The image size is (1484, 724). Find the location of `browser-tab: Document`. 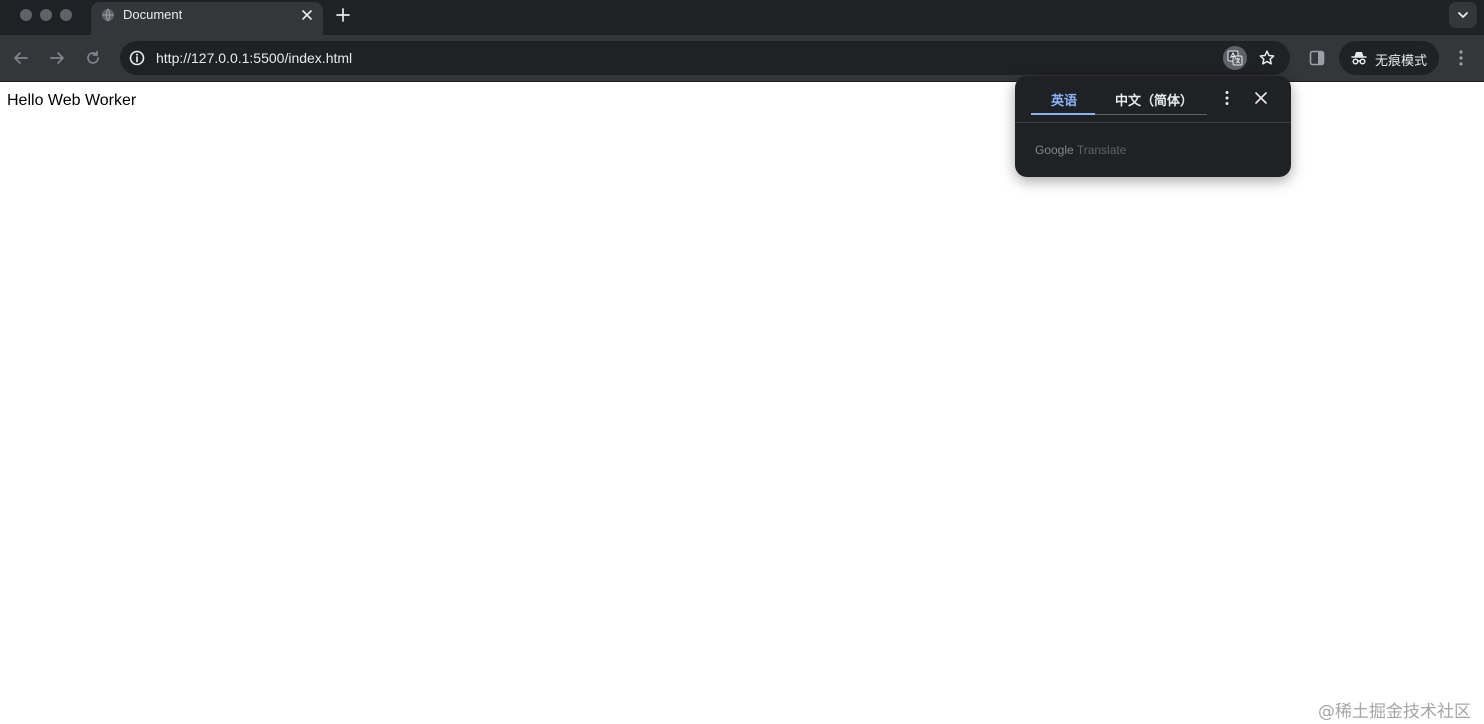

browser-tab: Document is located at coordinates (207, 18).